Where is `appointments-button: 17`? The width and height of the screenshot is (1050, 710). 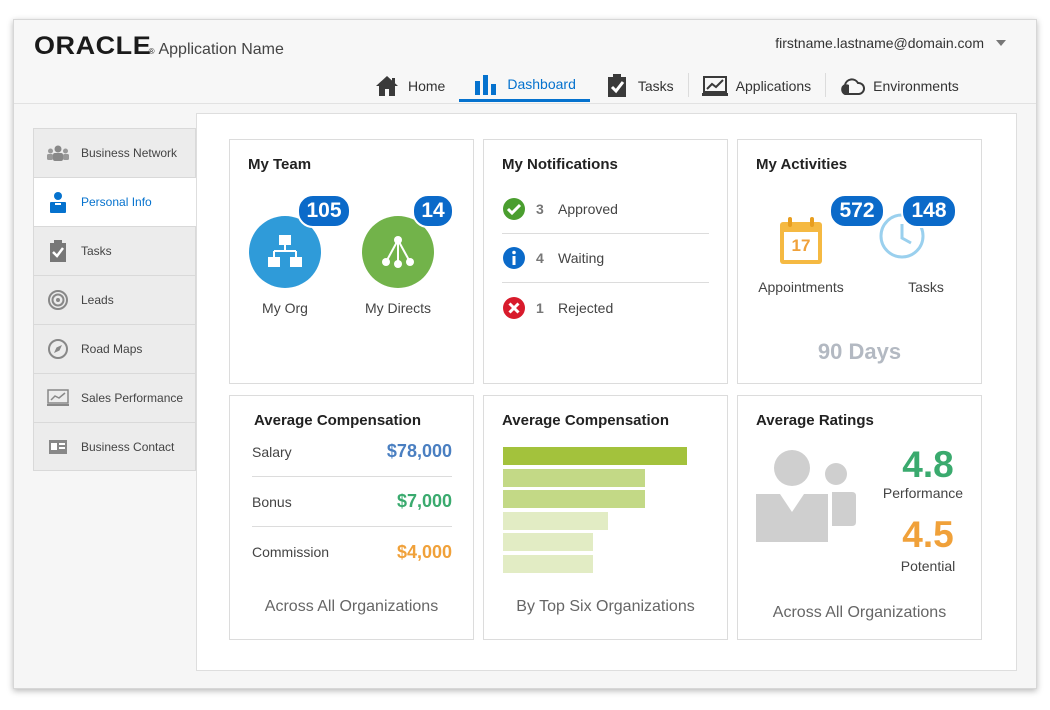 appointments-button: 17 is located at coordinates (803, 242).